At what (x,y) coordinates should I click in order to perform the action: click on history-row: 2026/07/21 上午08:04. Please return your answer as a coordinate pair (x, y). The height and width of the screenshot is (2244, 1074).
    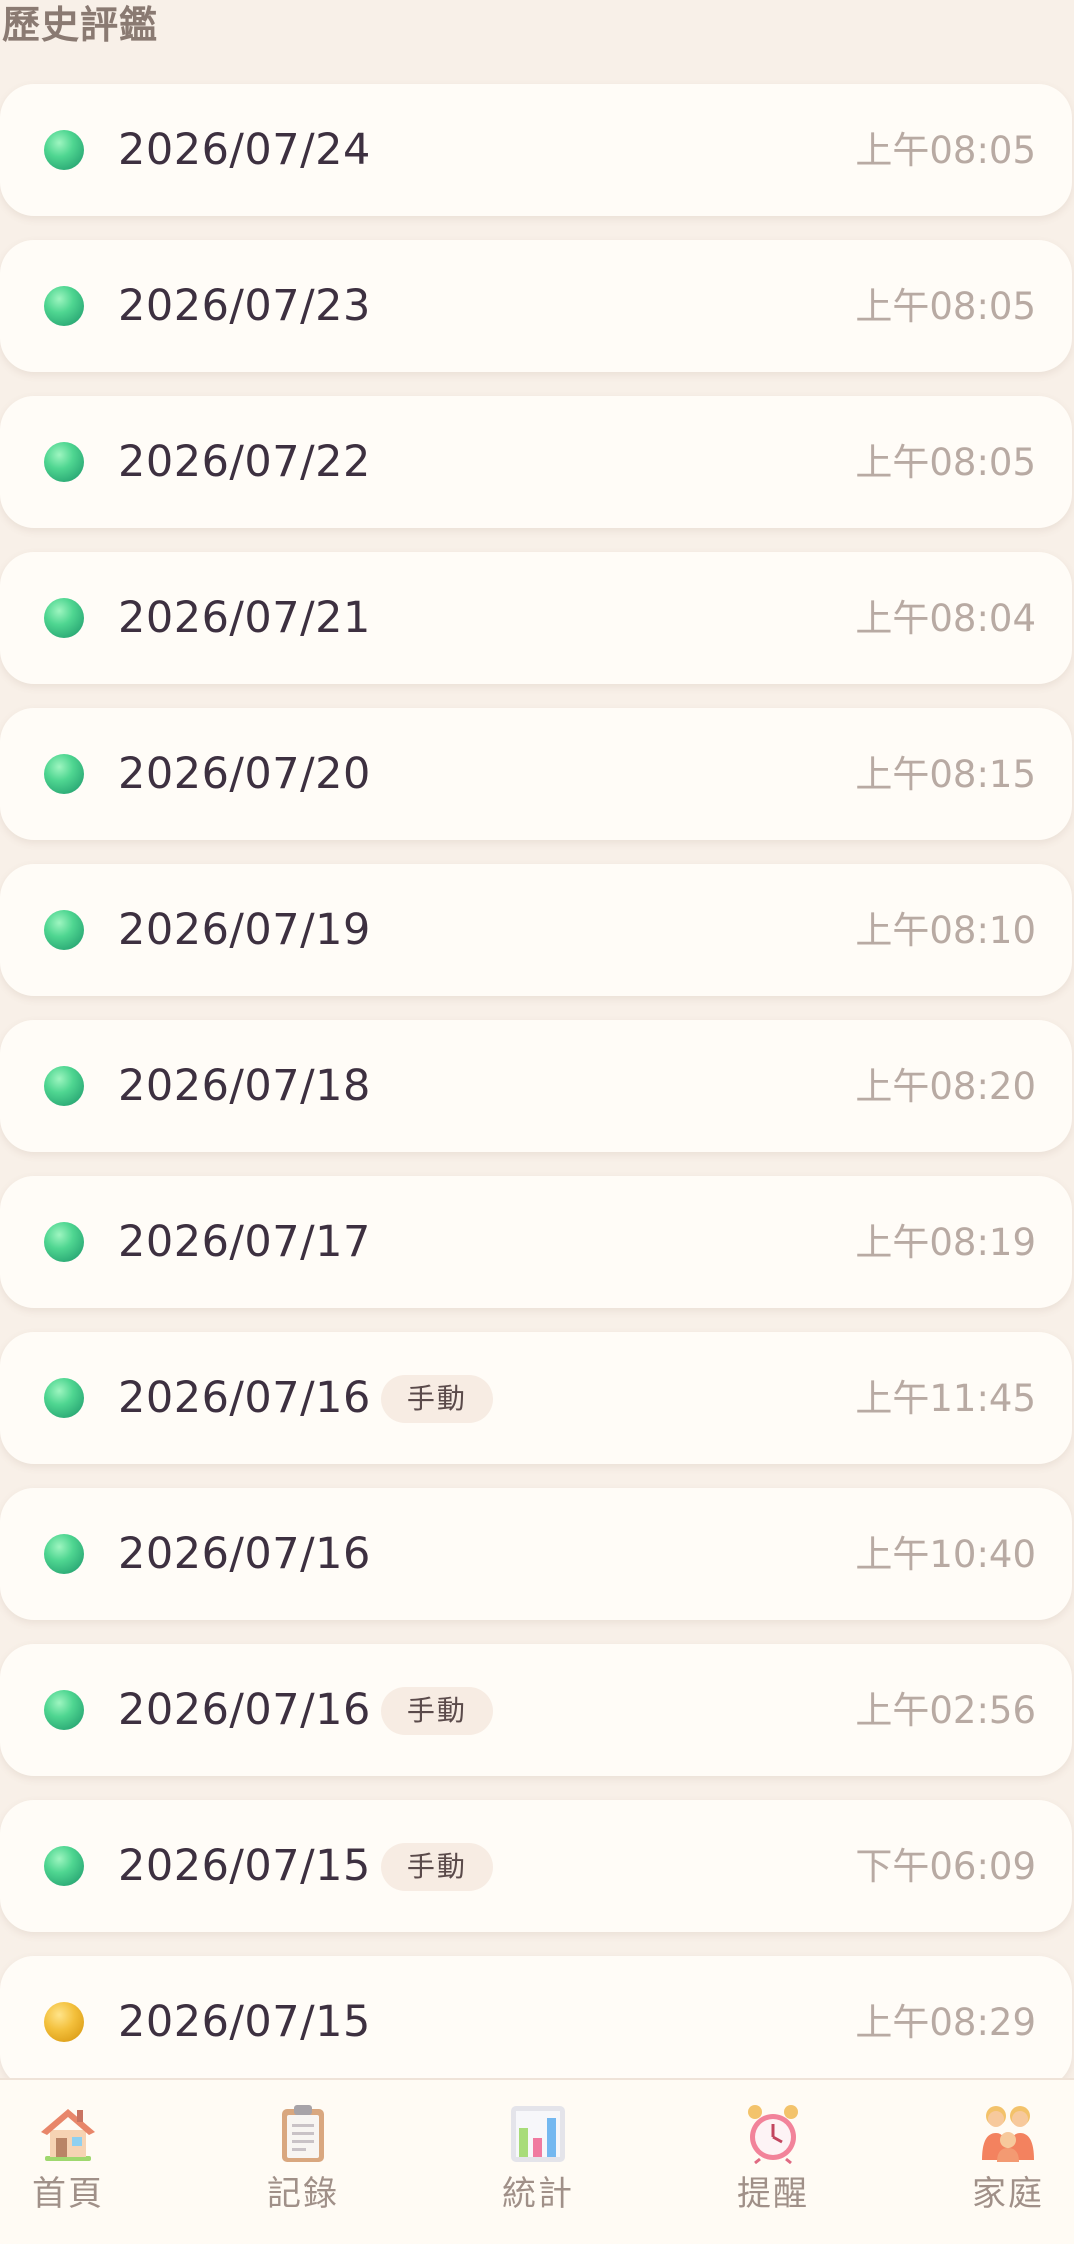
    Looking at the image, I should click on (536, 618).